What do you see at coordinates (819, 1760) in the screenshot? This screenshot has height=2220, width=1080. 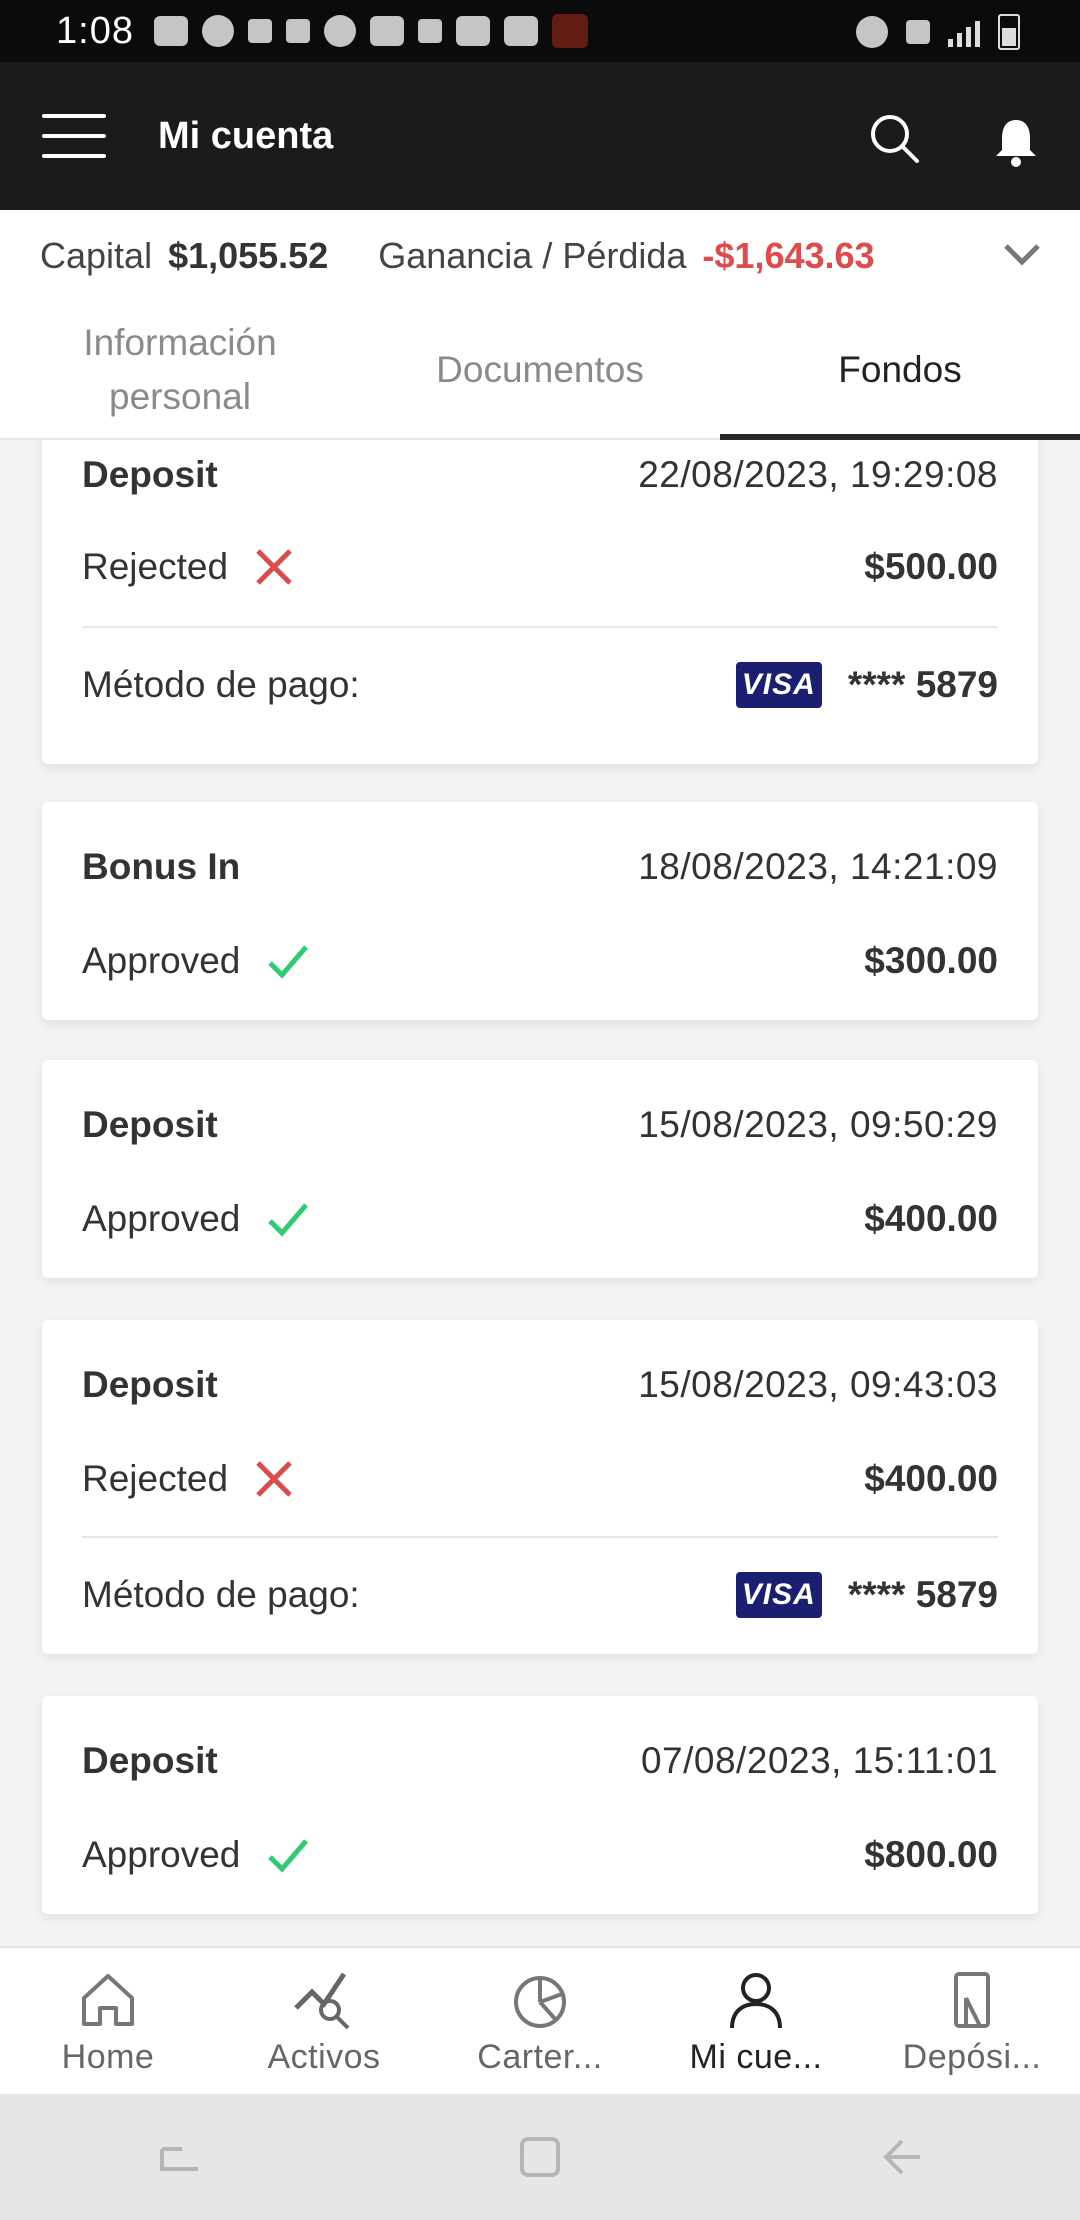 I see `transaction-date: 07/08/2023, 15:11:01` at bounding box center [819, 1760].